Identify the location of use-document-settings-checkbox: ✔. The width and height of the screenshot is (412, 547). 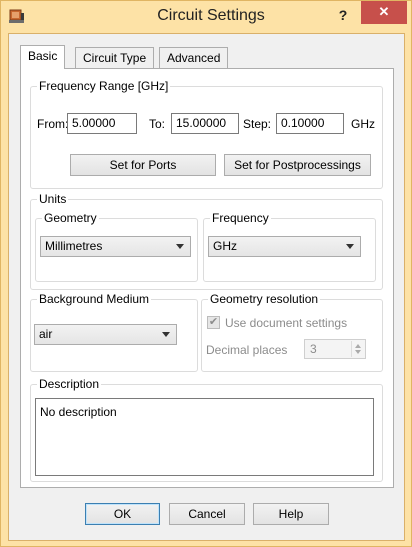
(213, 322).